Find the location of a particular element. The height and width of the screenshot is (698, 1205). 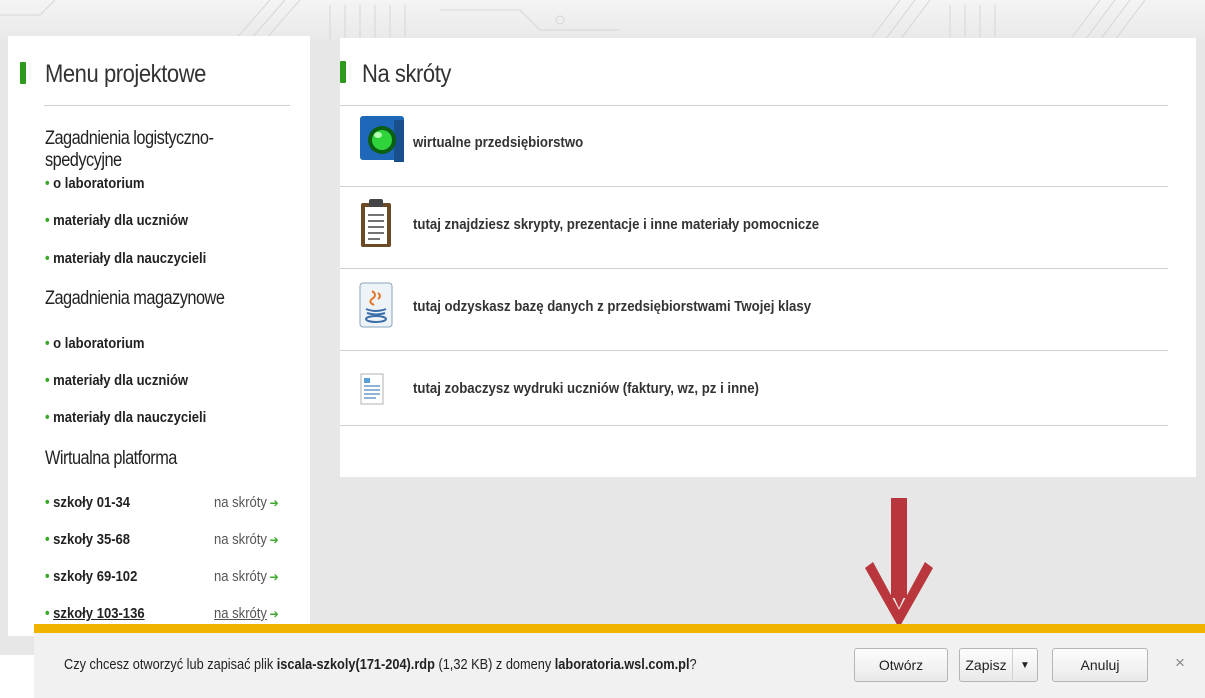

open-button: Otwórz is located at coordinates (901, 665).